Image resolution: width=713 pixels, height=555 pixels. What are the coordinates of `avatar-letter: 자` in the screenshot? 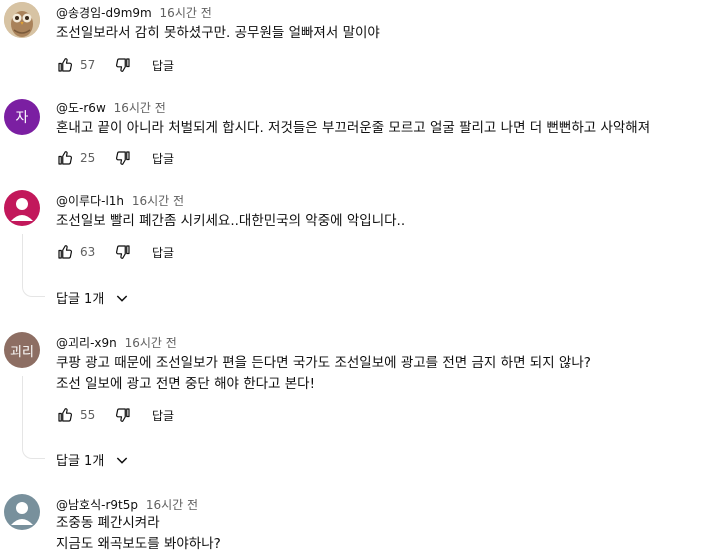 It's located at (22, 118).